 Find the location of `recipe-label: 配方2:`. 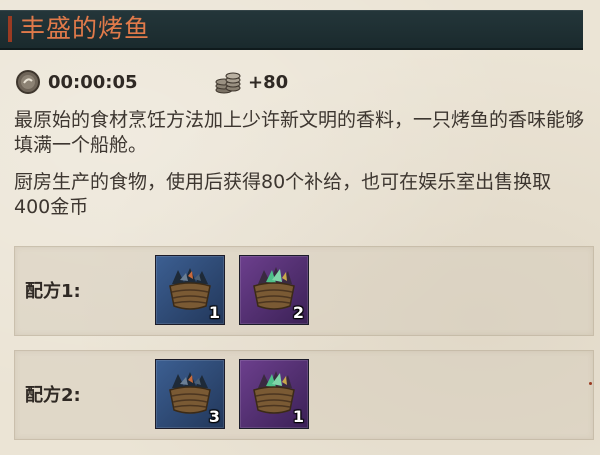

recipe-label: 配方2: is located at coordinates (53, 395).